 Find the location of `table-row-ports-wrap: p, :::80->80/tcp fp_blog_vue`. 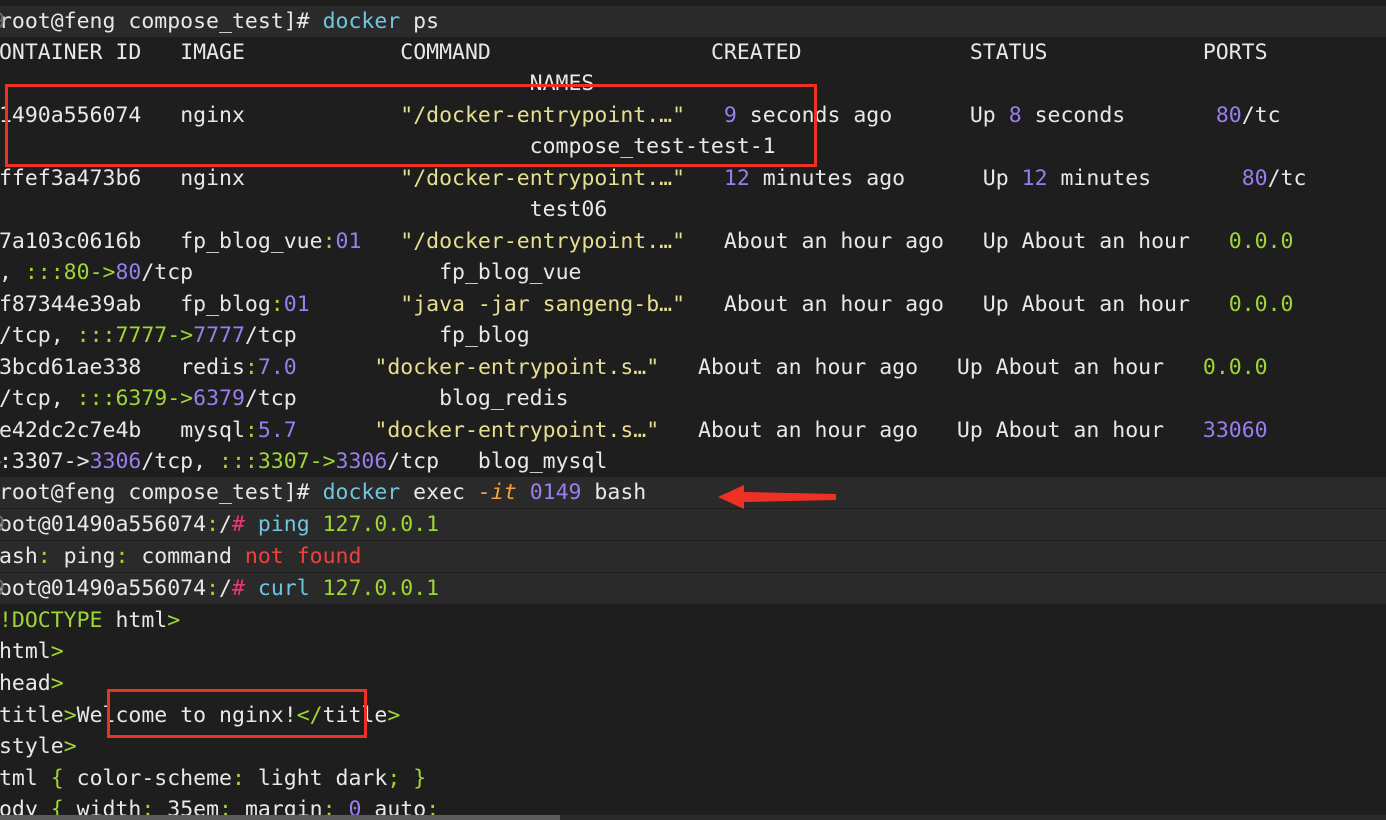

table-row-ports-wrap: p, :::80->80/tcp fp_blog_vue is located at coordinates (291, 272).